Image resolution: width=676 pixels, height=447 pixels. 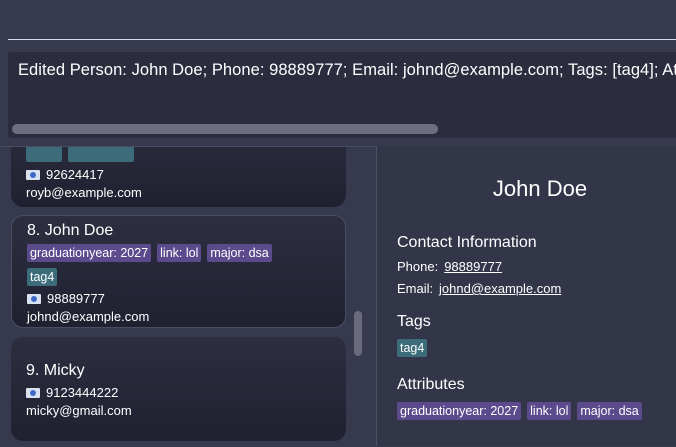 What do you see at coordinates (415, 288) in the screenshot?
I see `detail-email-label: Email:` at bounding box center [415, 288].